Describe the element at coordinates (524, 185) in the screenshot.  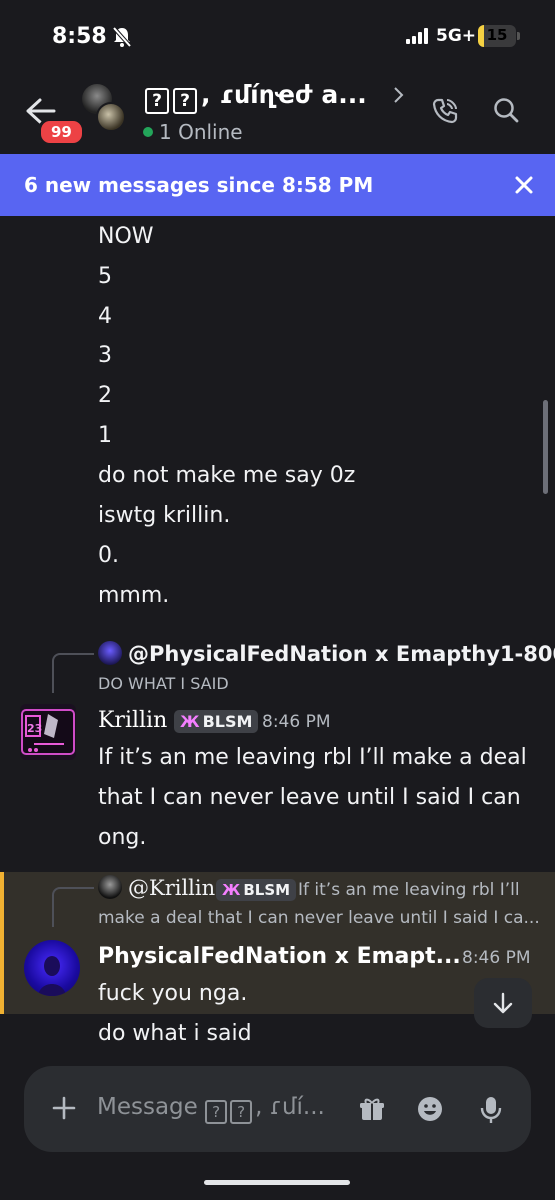
I see `close-icon` at that location.